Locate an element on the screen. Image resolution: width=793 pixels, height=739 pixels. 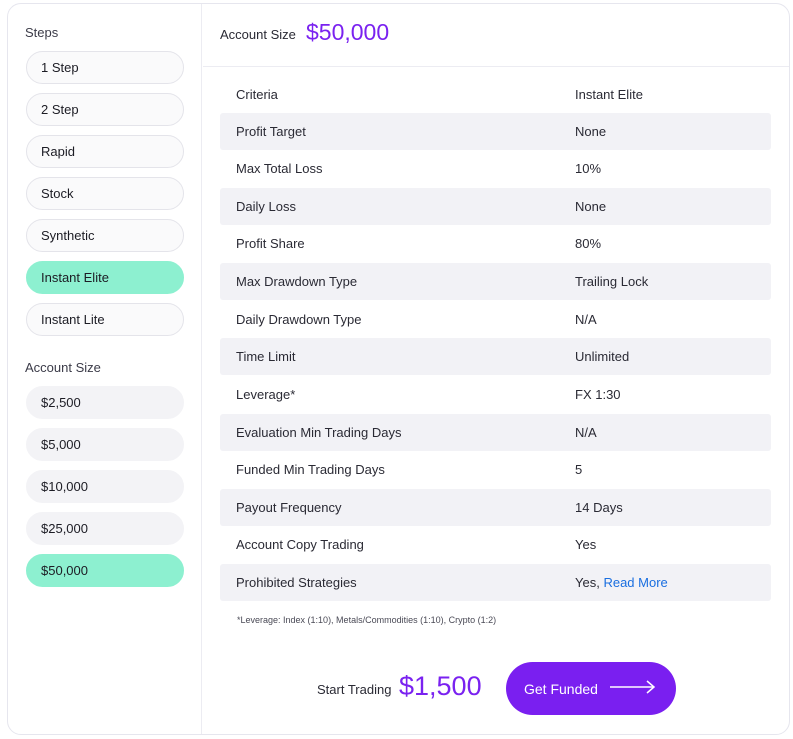
table-row: Max Total Loss 10% is located at coordinates (495, 168).